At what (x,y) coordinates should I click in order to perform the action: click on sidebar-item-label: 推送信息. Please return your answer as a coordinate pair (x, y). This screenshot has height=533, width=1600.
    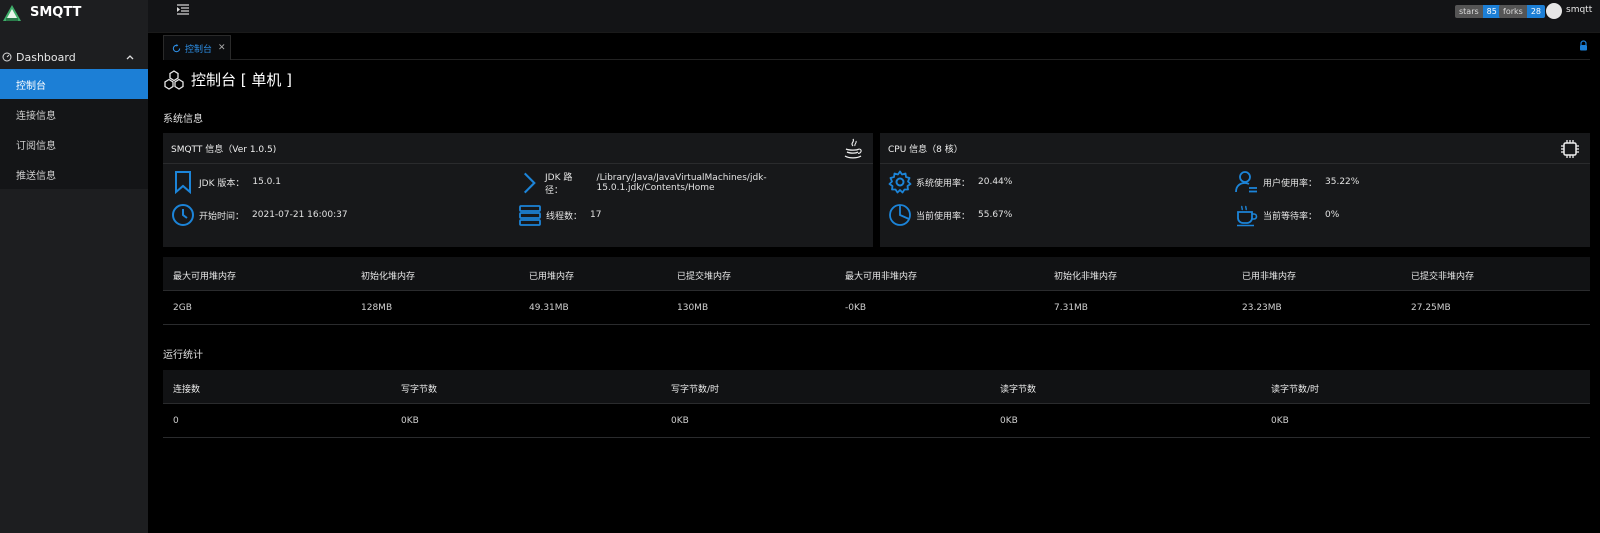
    Looking at the image, I should click on (36, 176).